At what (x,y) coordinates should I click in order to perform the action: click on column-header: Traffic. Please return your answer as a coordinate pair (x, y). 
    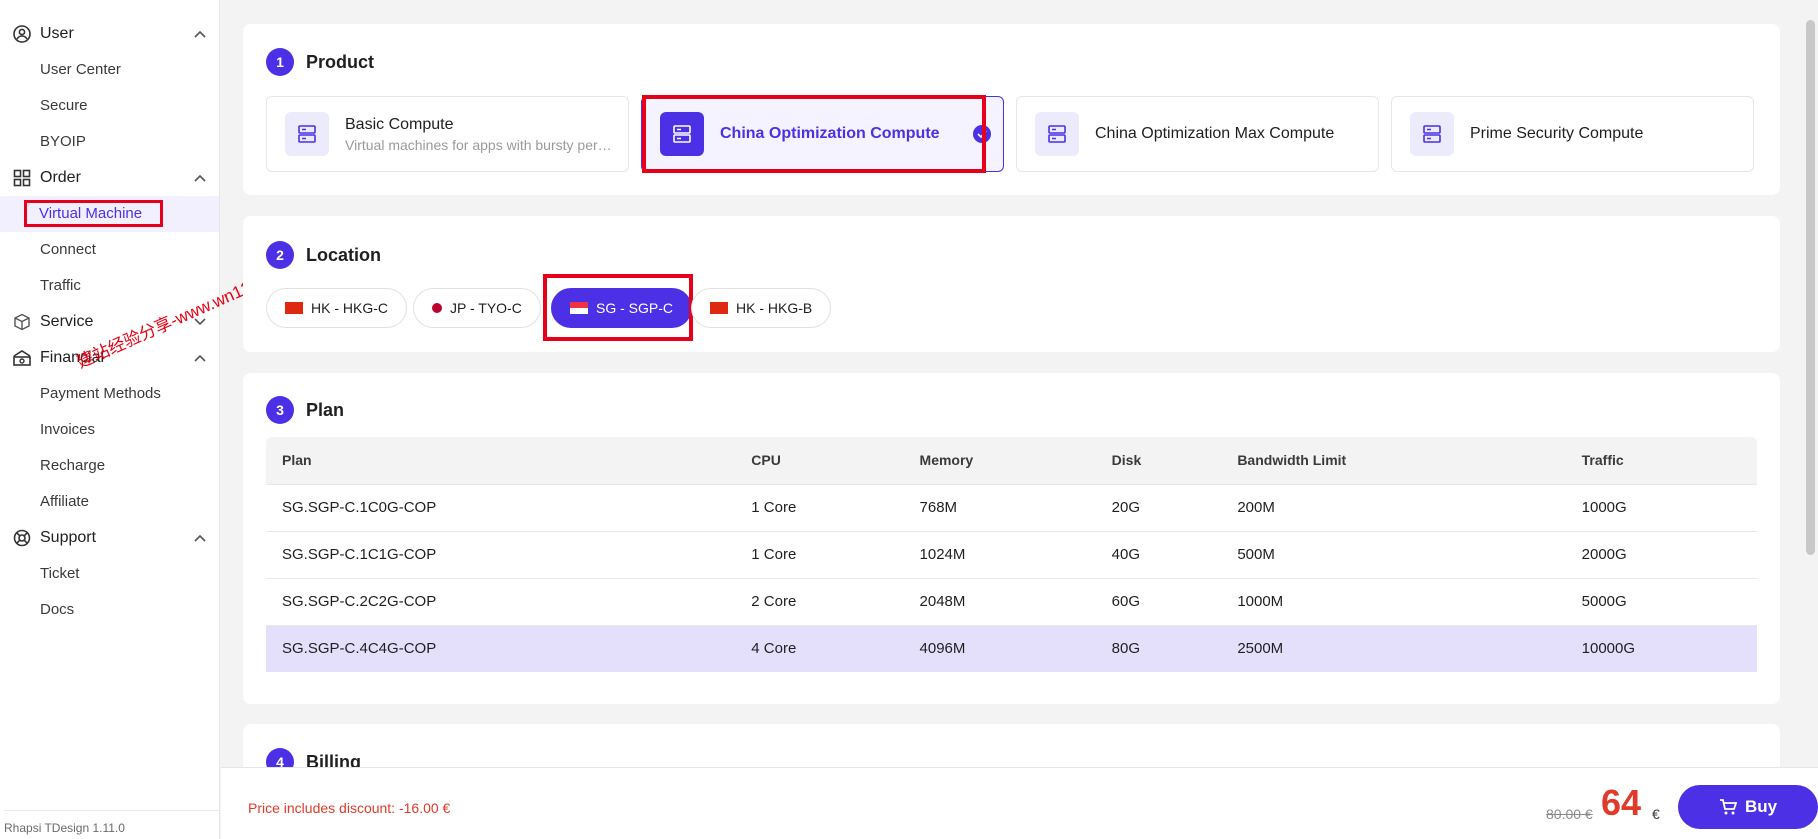
    Looking at the image, I should click on (1661, 460).